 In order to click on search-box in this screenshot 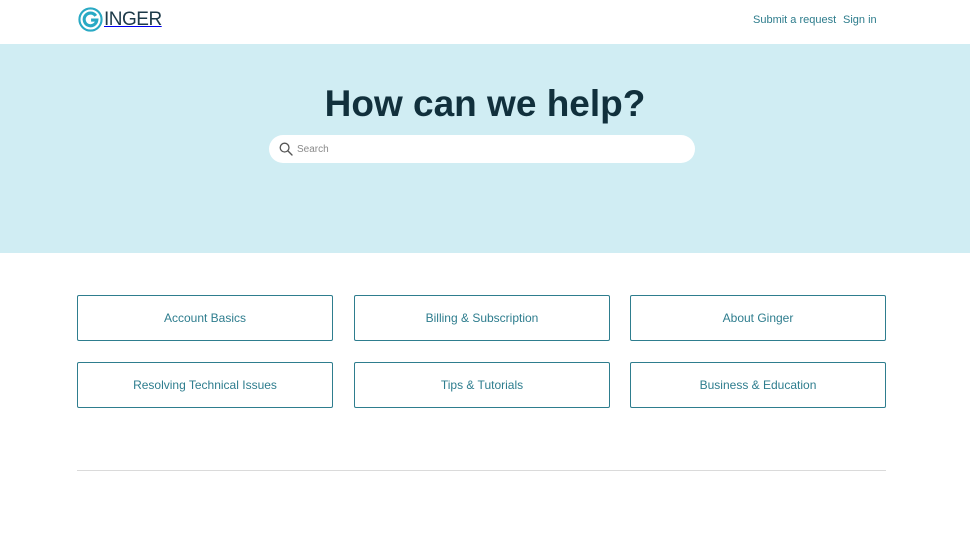, I will do `click(482, 149)`.